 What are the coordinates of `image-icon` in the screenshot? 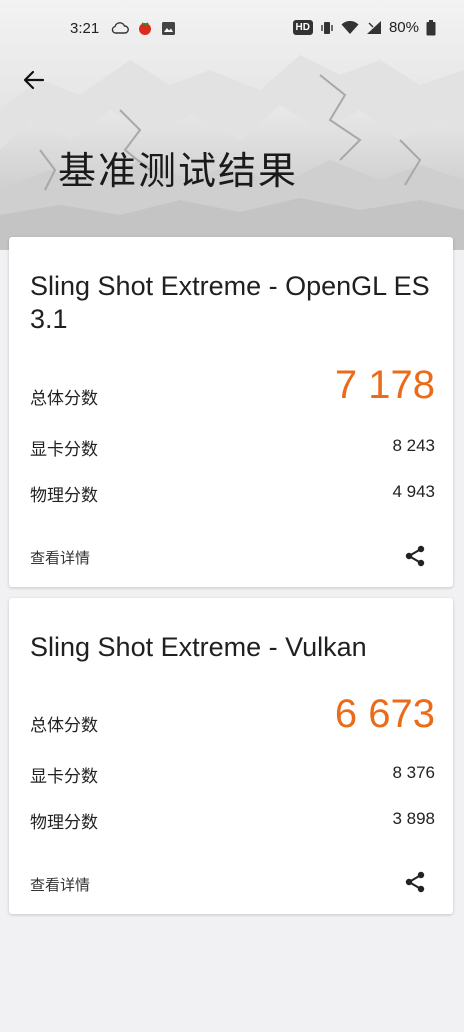 It's located at (168, 28).